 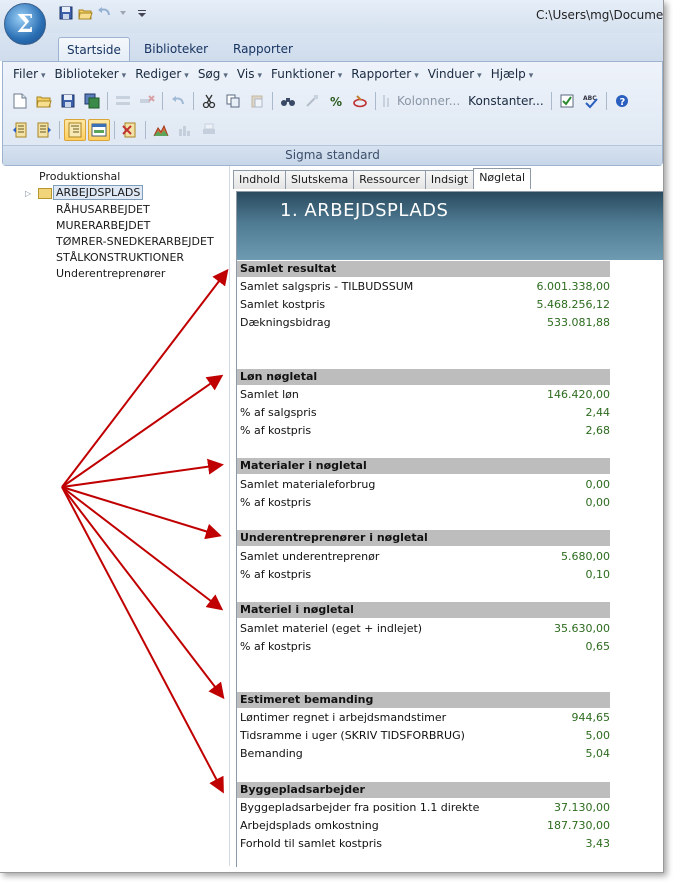 What do you see at coordinates (103, 209) in the screenshot?
I see `tree-node-child: RÅHUSARBEJDET` at bounding box center [103, 209].